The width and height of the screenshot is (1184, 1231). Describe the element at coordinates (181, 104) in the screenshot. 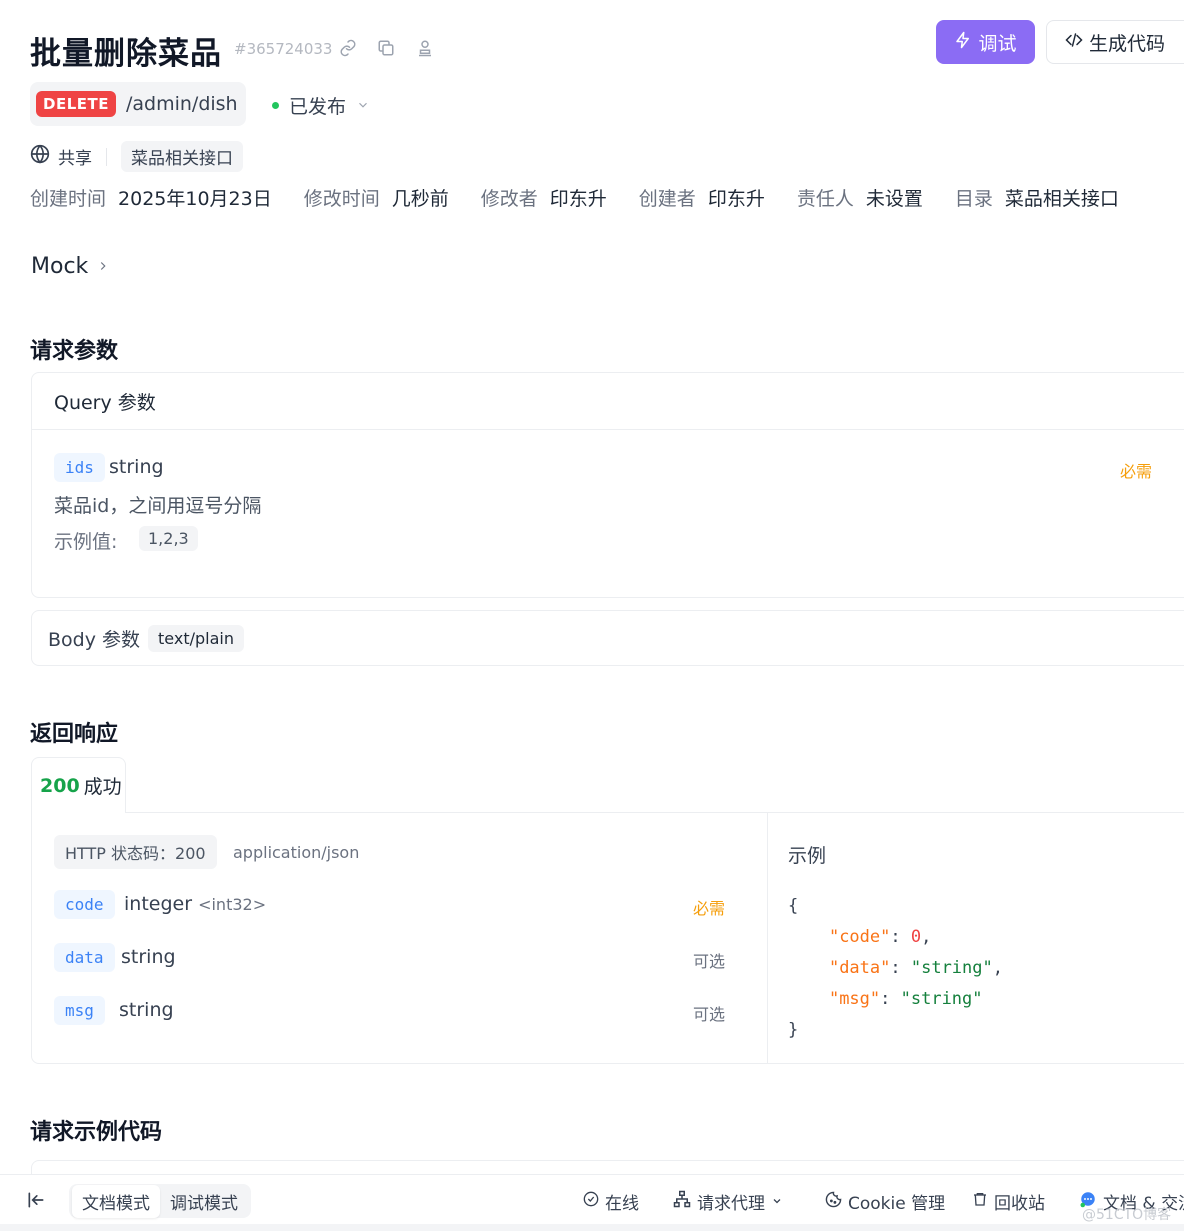

I see `endpoint-path: /admin/dish` at that location.